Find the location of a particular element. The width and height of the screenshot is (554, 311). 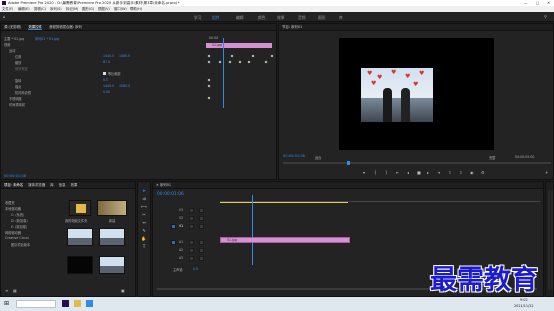

list-view-icon: ≡ is located at coordinates (6, 290).